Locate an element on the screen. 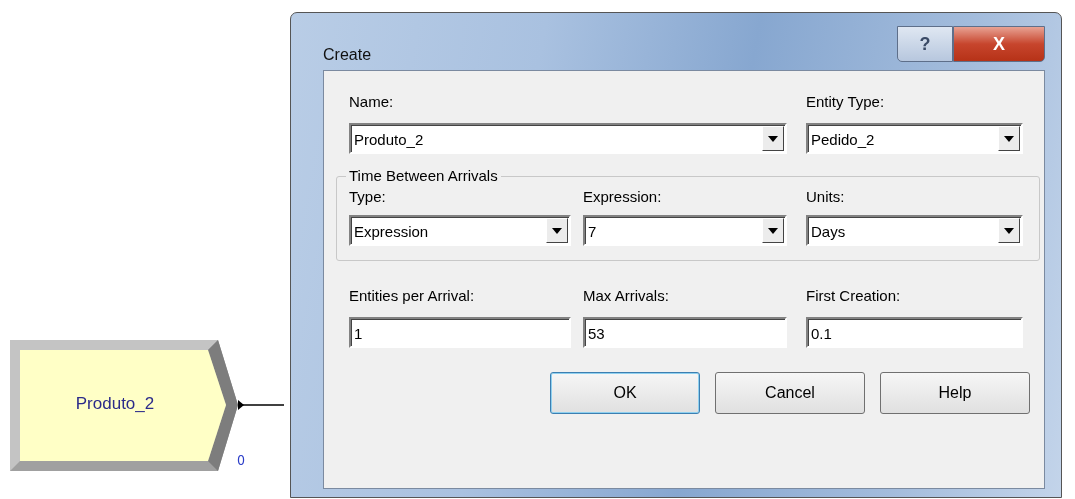  module-label: Produto_2 is located at coordinates (115, 404).